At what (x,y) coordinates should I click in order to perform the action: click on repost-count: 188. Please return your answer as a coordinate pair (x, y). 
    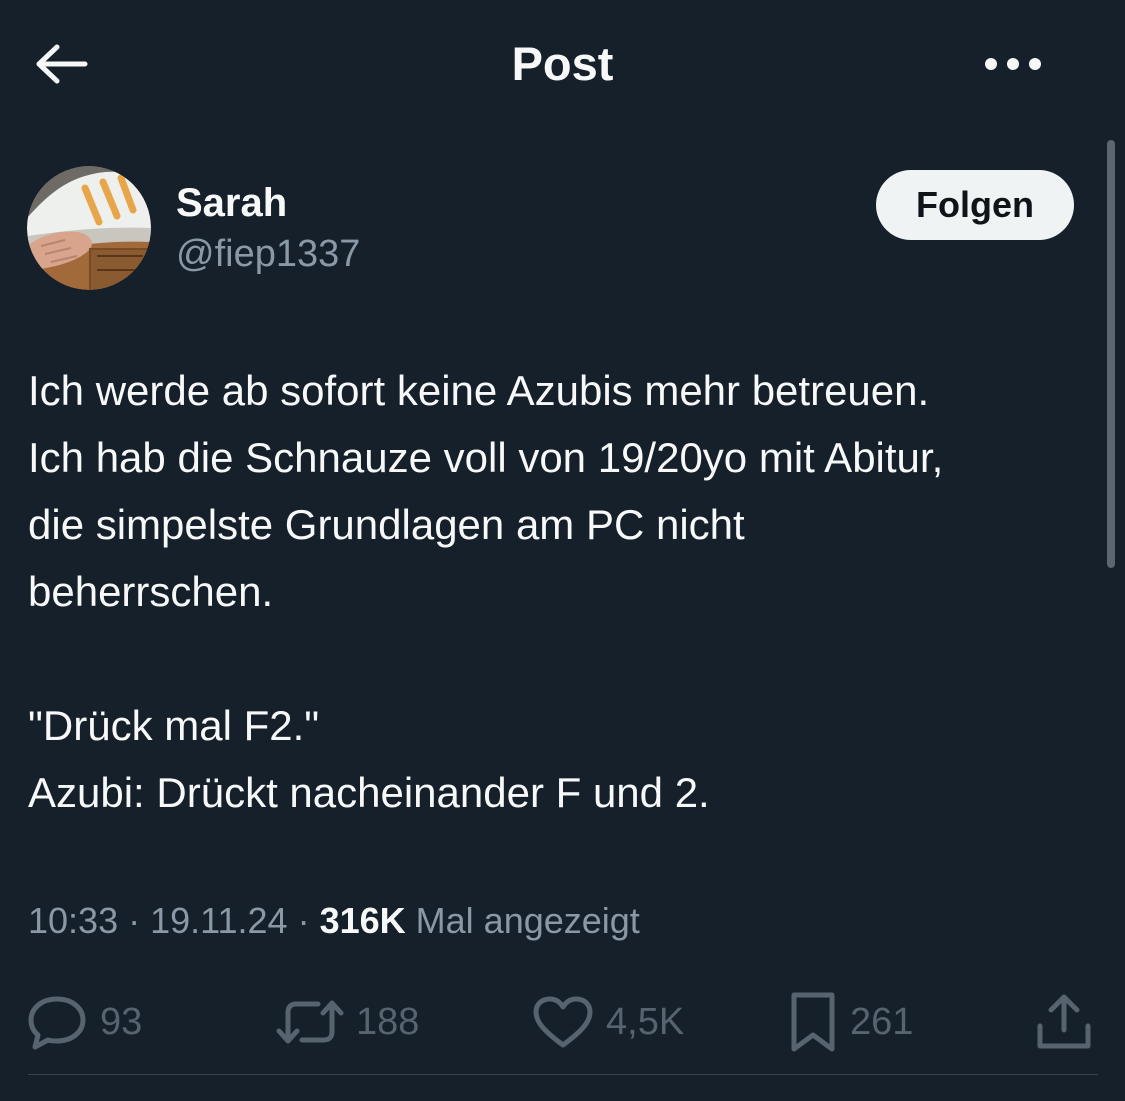
    Looking at the image, I should click on (388, 1021).